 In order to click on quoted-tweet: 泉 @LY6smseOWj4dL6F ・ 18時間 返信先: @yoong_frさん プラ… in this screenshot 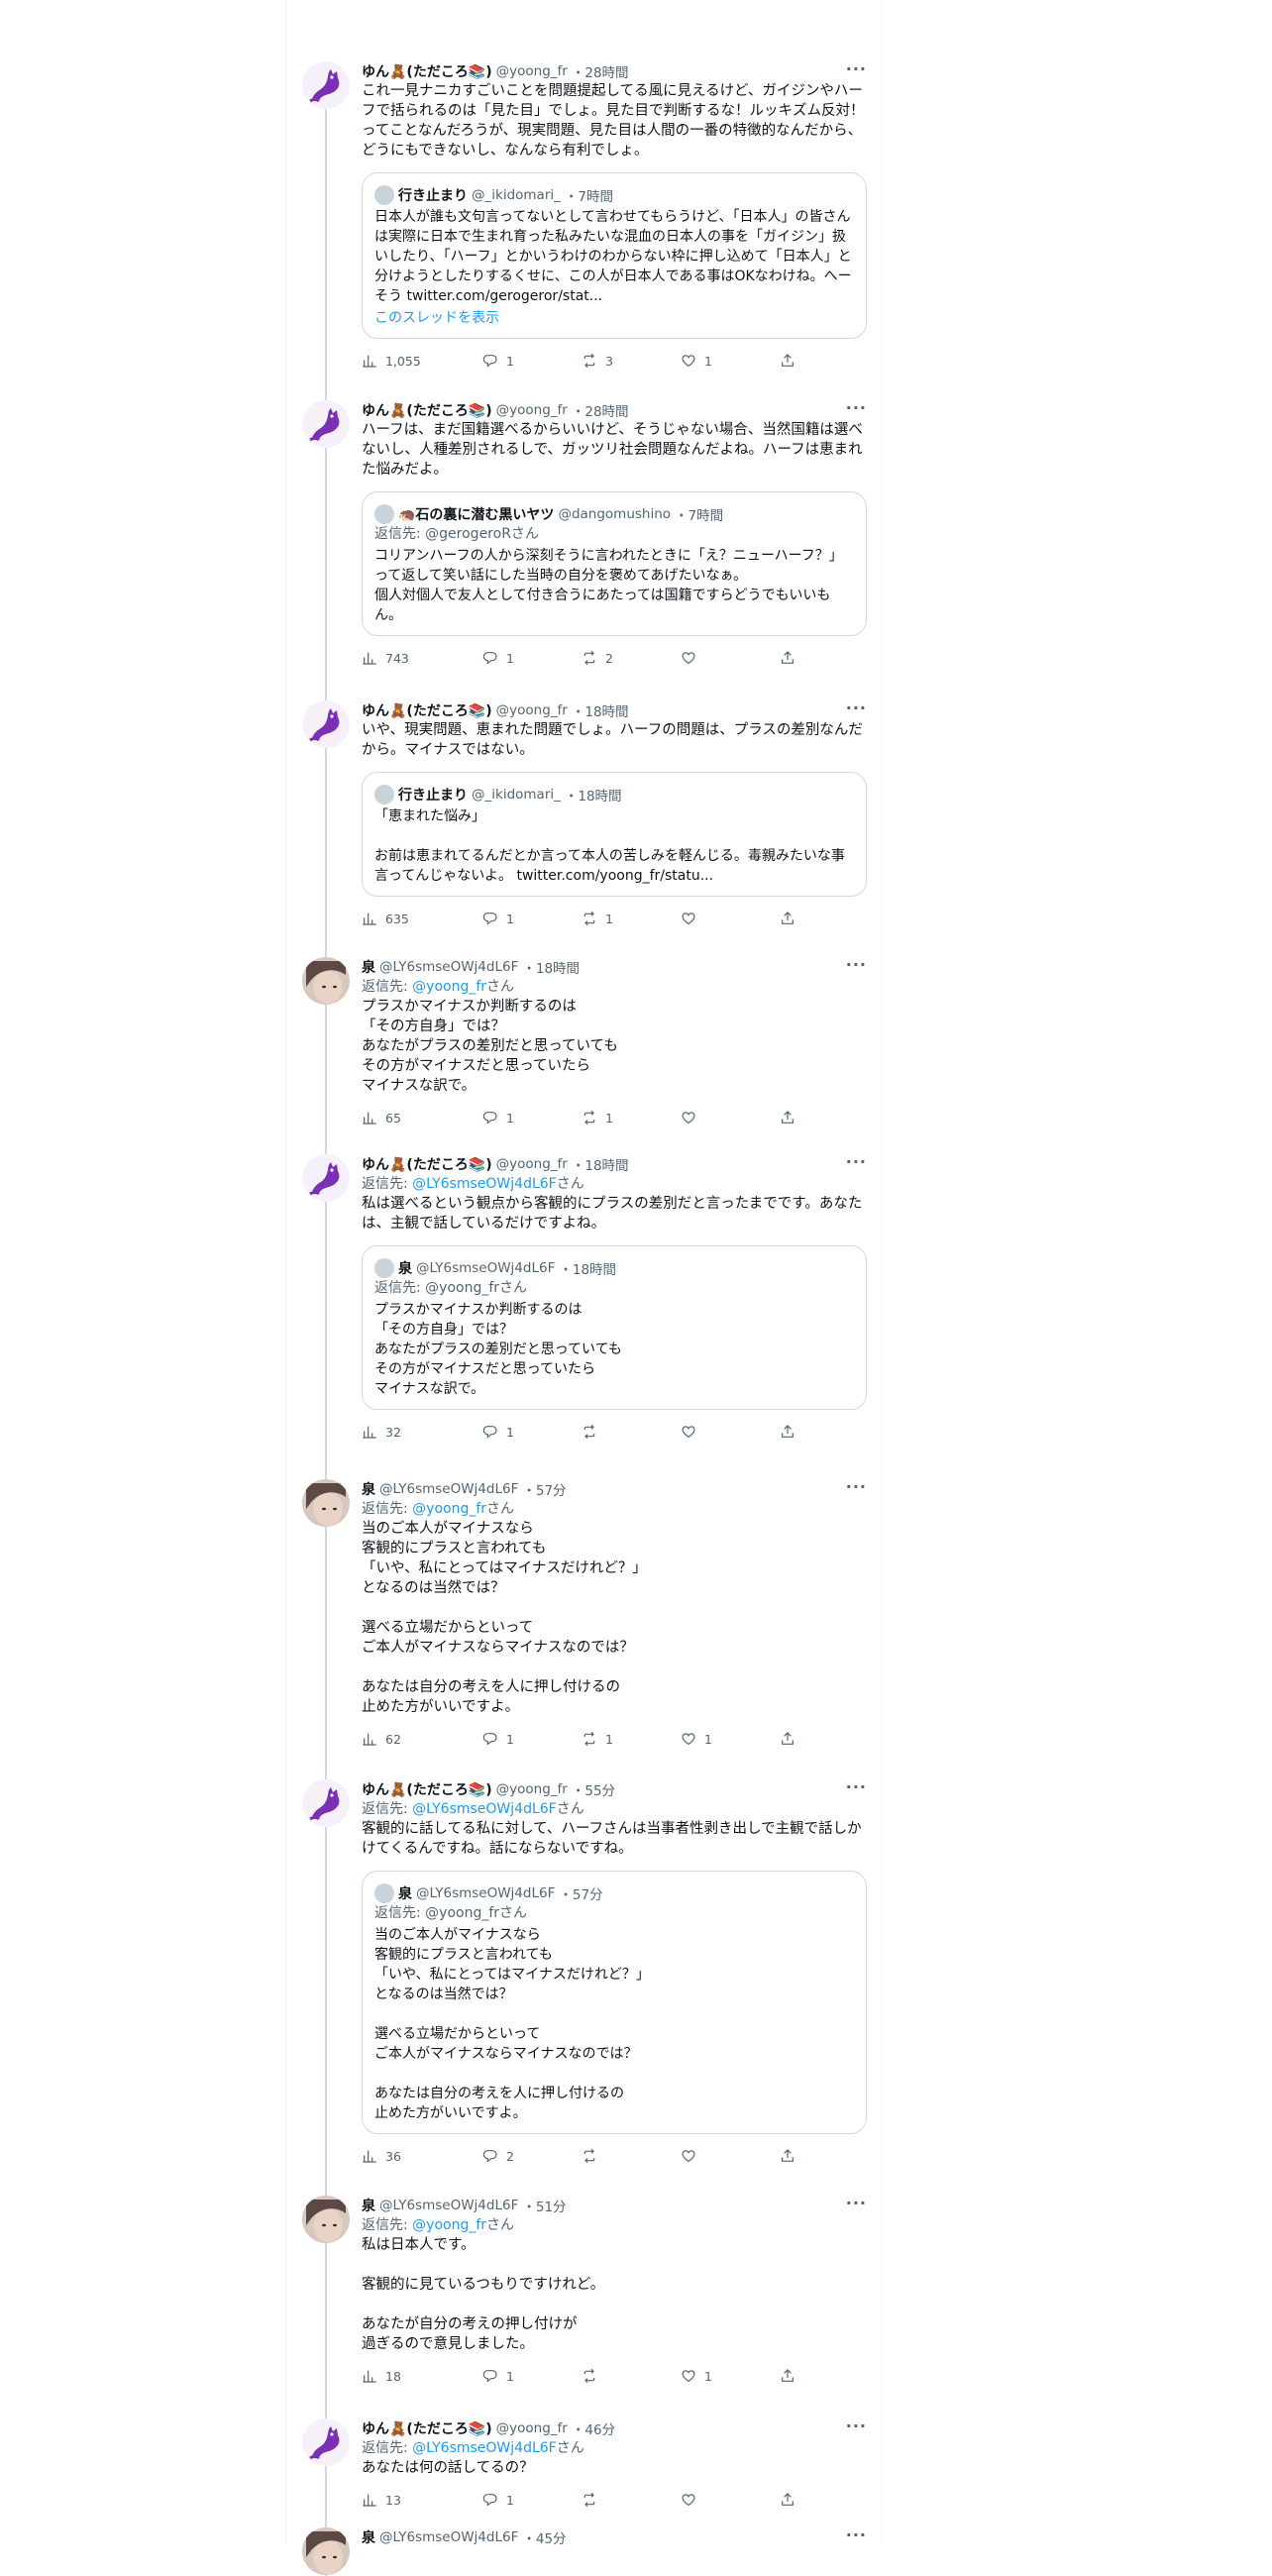, I will do `click(615, 1327)`.